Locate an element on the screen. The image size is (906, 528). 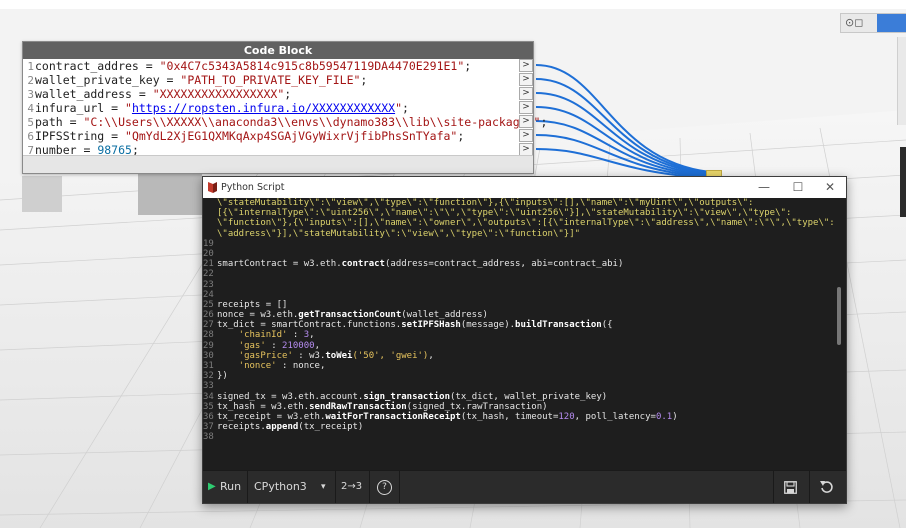
editor-line: 22 is located at coordinates (524, 274).